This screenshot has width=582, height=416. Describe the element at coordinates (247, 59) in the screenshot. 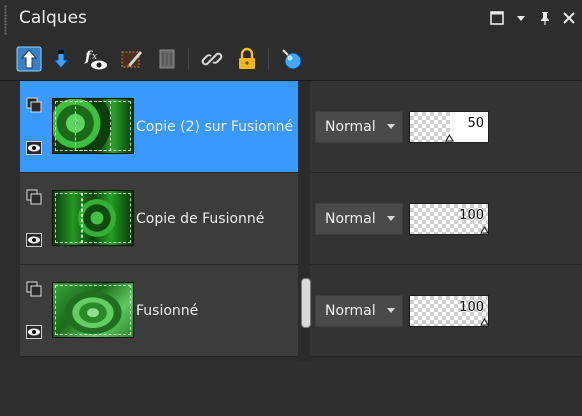

I see `lock-icon` at that location.